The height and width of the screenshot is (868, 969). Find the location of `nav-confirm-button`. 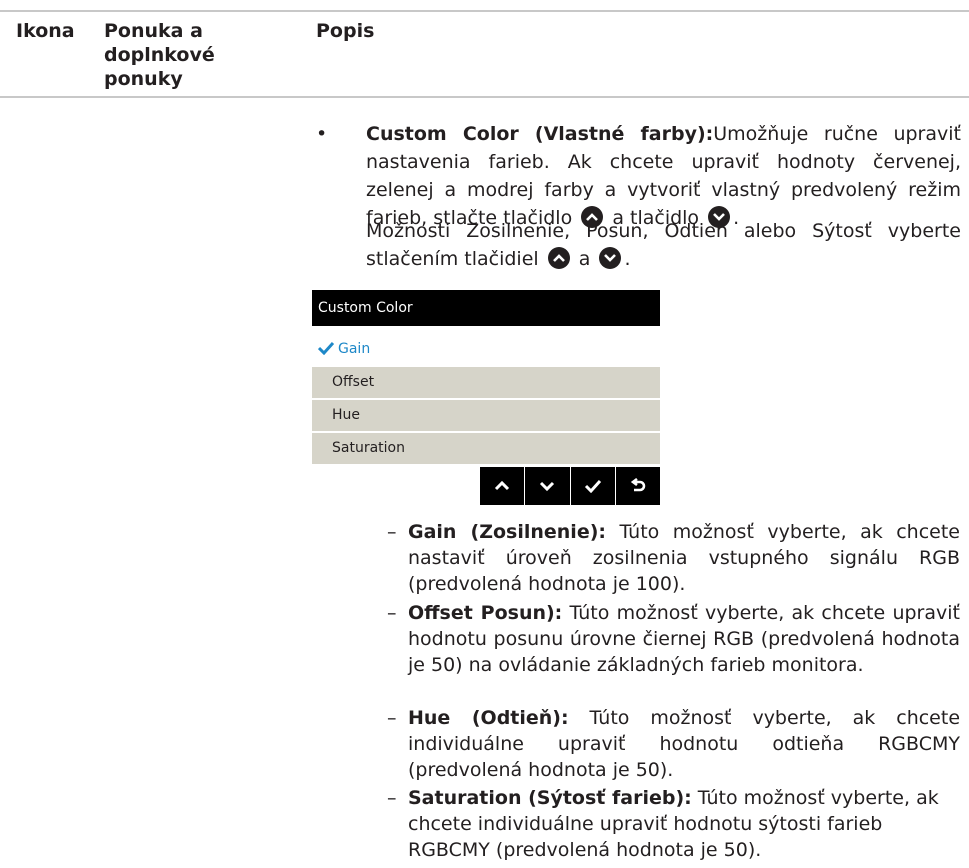

nav-confirm-button is located at coordinates (593, 486).